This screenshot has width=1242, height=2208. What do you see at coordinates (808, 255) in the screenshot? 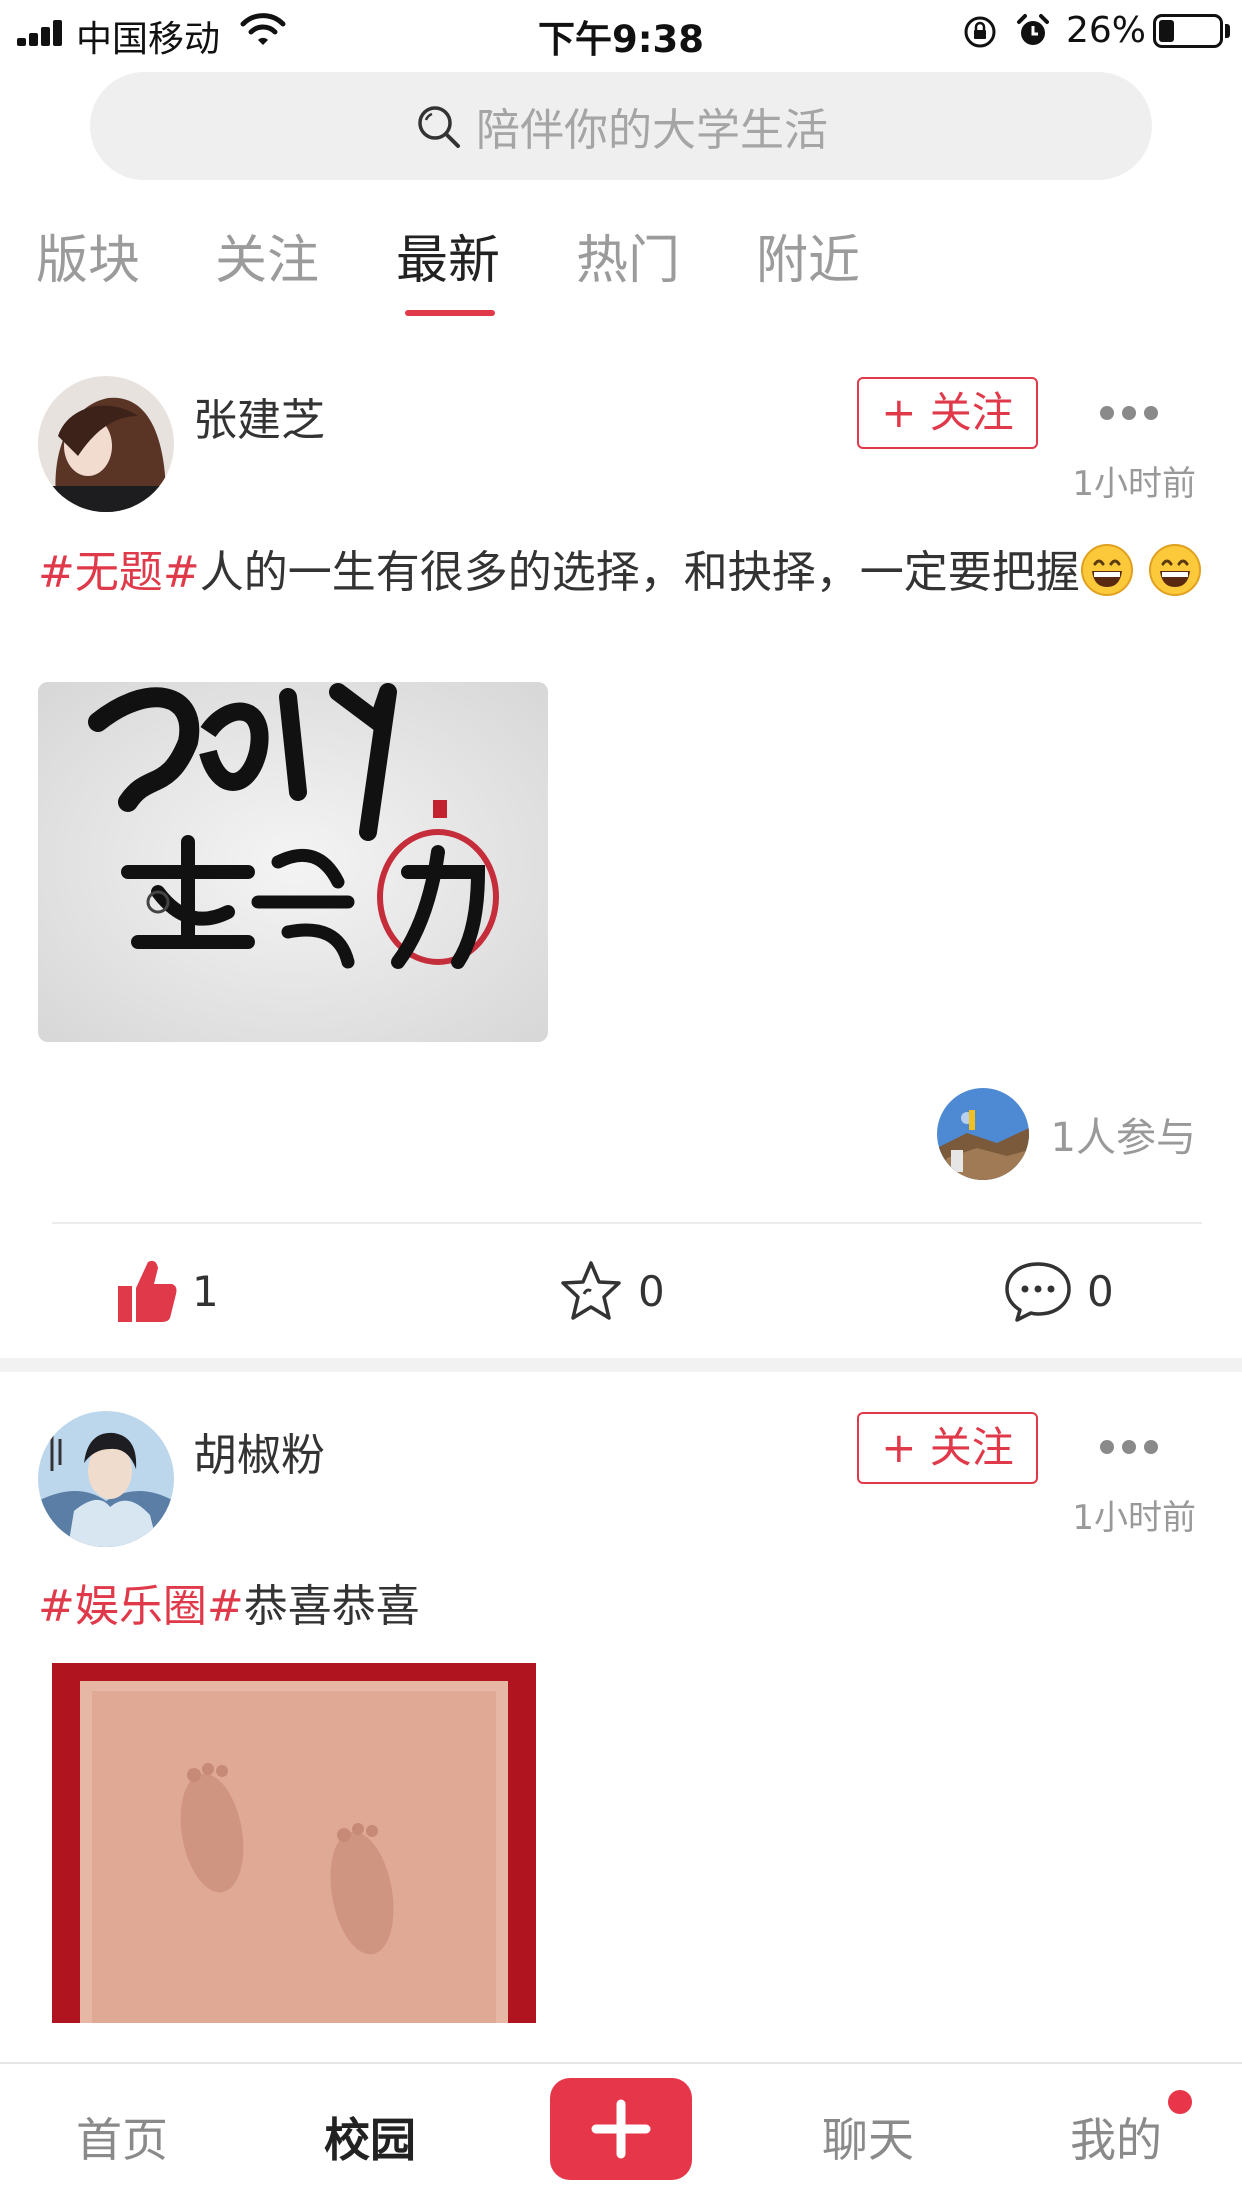
I see `tab-nearby: 附近` at bounding box center [808, 255].